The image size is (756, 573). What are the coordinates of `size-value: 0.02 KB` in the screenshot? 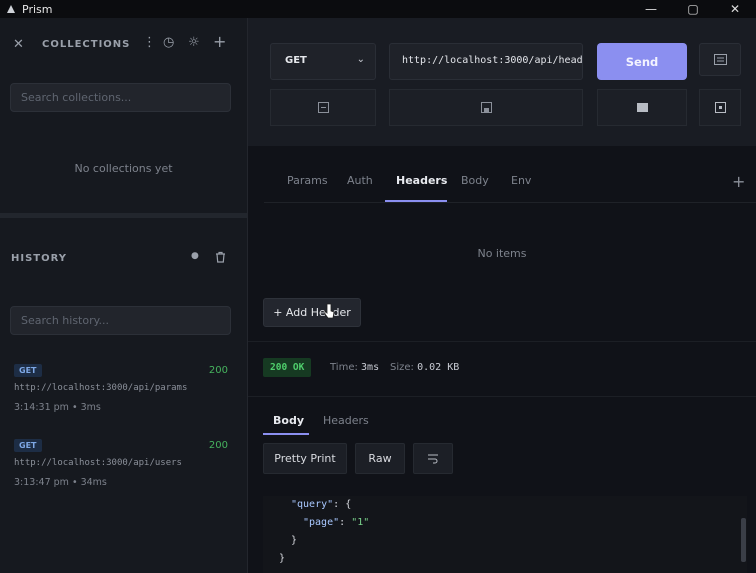 It's located at (438, 367).